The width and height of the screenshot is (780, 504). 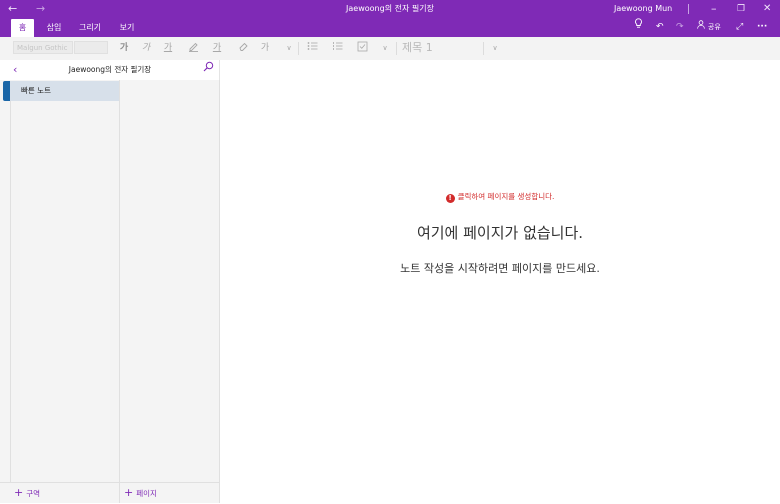 I want to click on ribbon-tabs: 홈 삽입 그리기 보기 ↶ ↷ 공유 ⤢ ···, so click(x=390, y=27).